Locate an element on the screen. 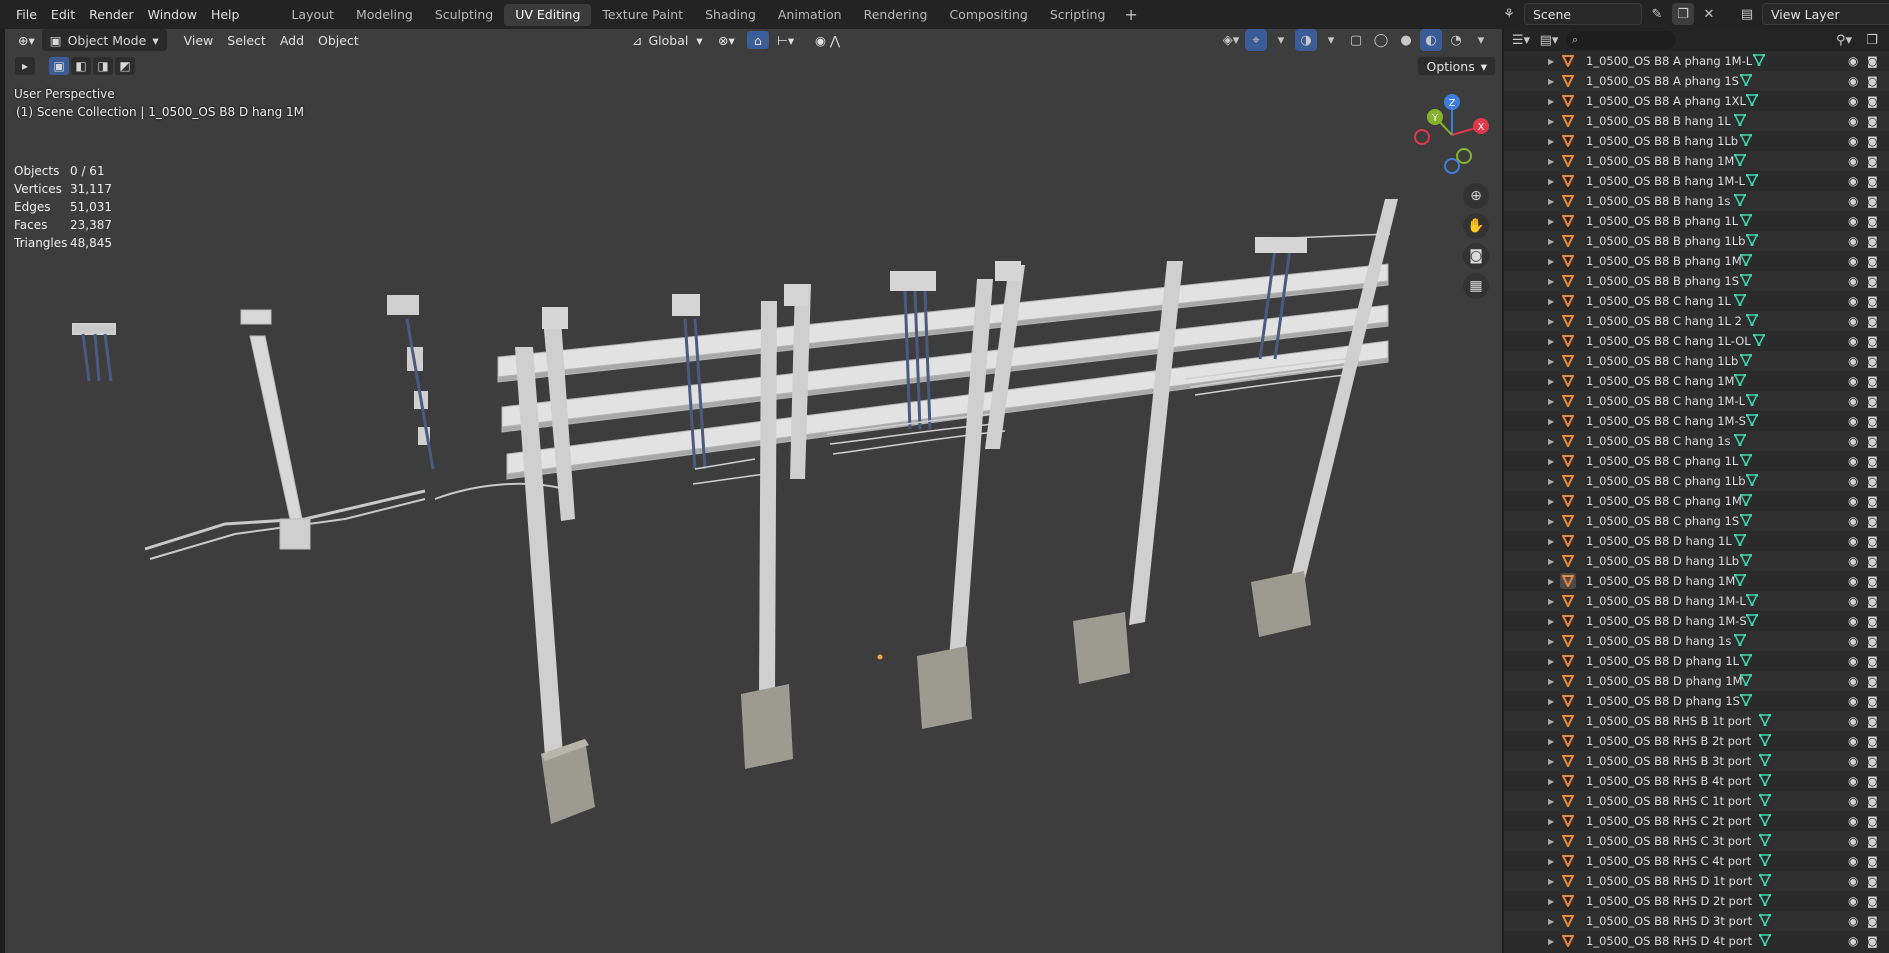 This screenshot has width=1889, height=953. filter-icon: ⚲▾ is located at coordinates (1844, 40).